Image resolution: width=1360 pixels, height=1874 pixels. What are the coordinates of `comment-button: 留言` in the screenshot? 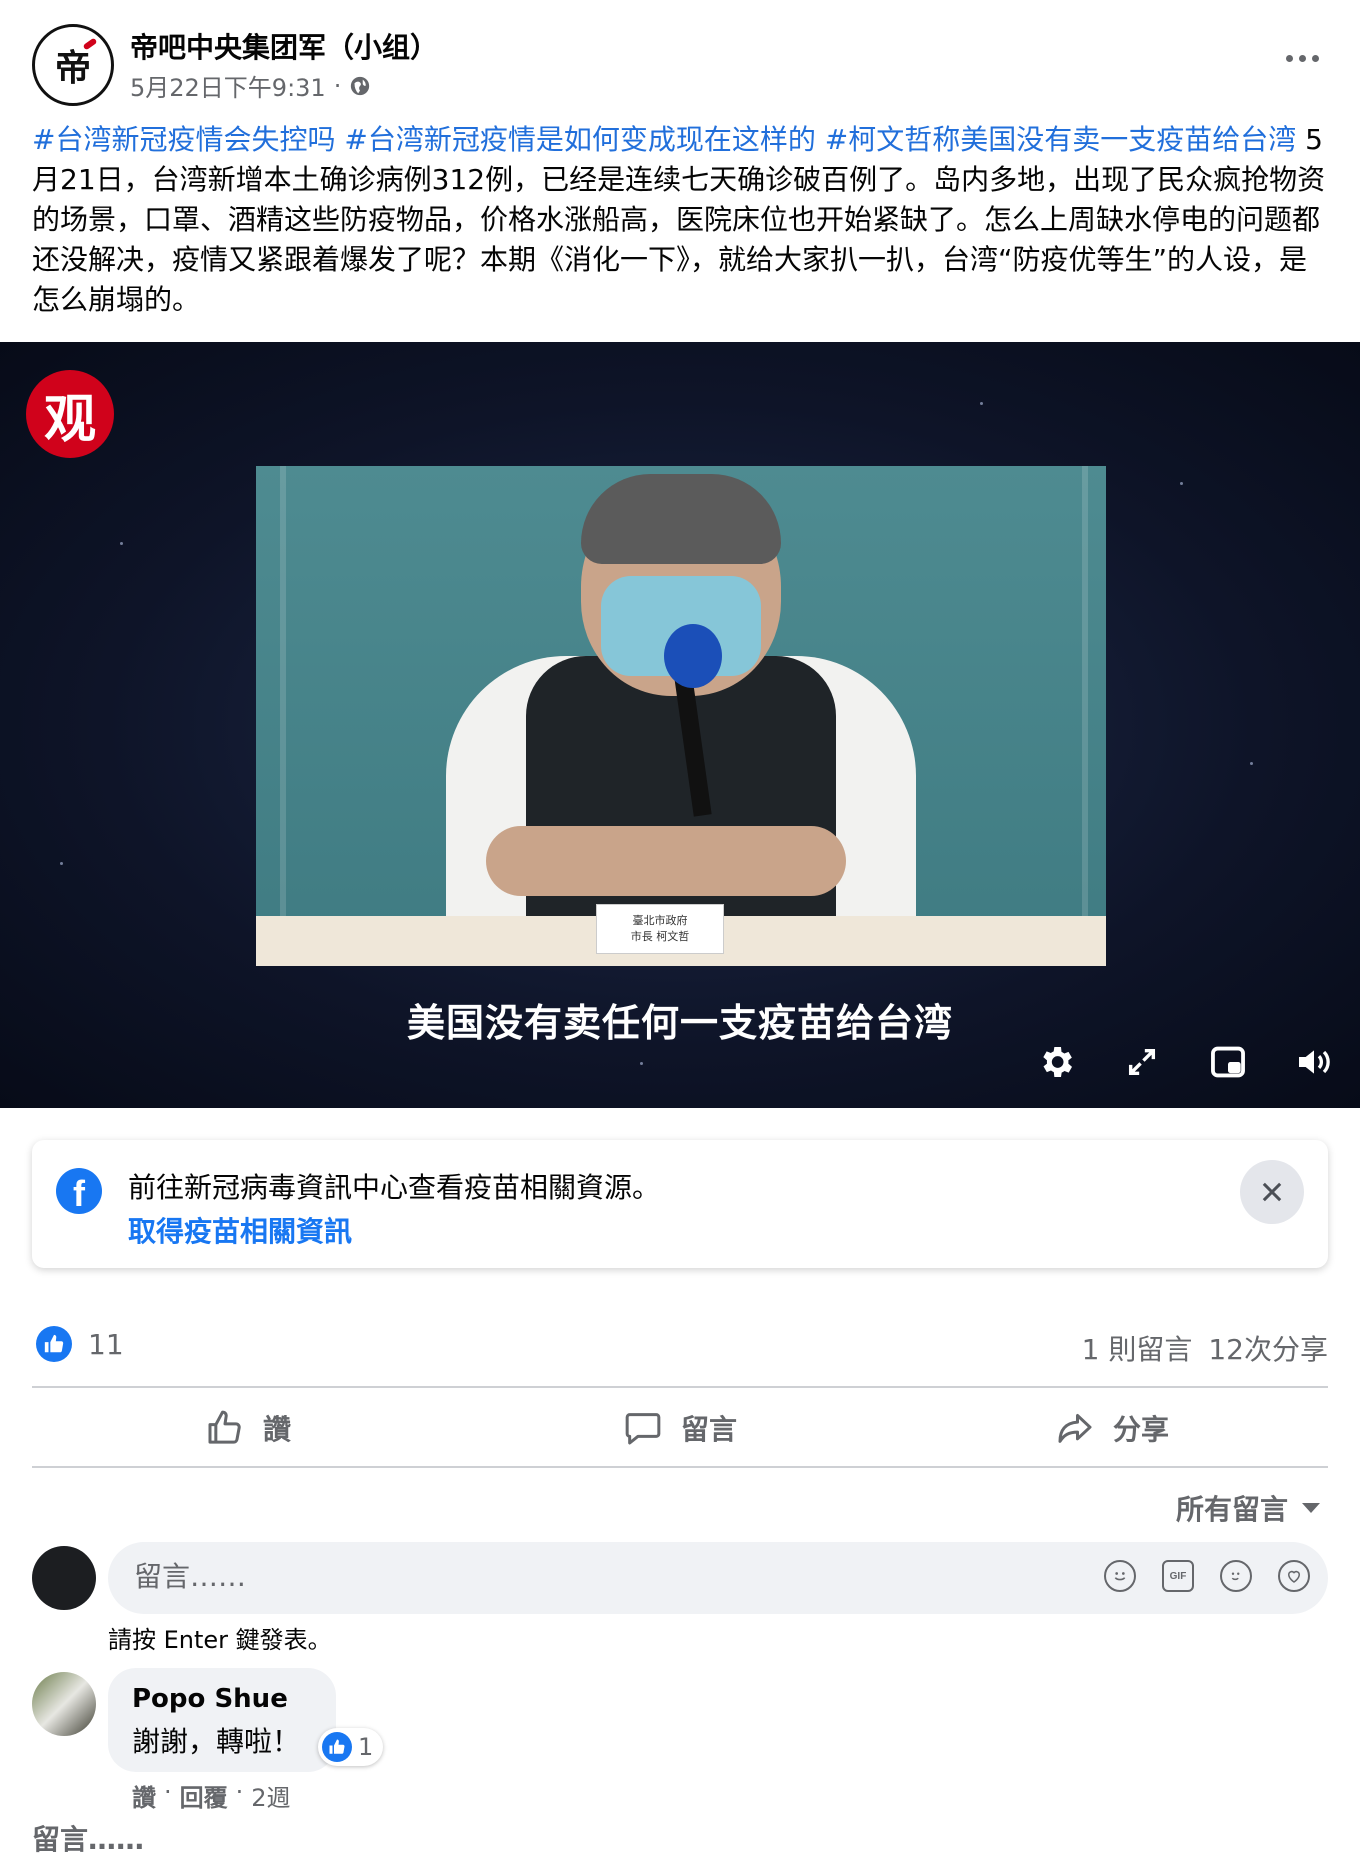 It's located at (680, 1428).